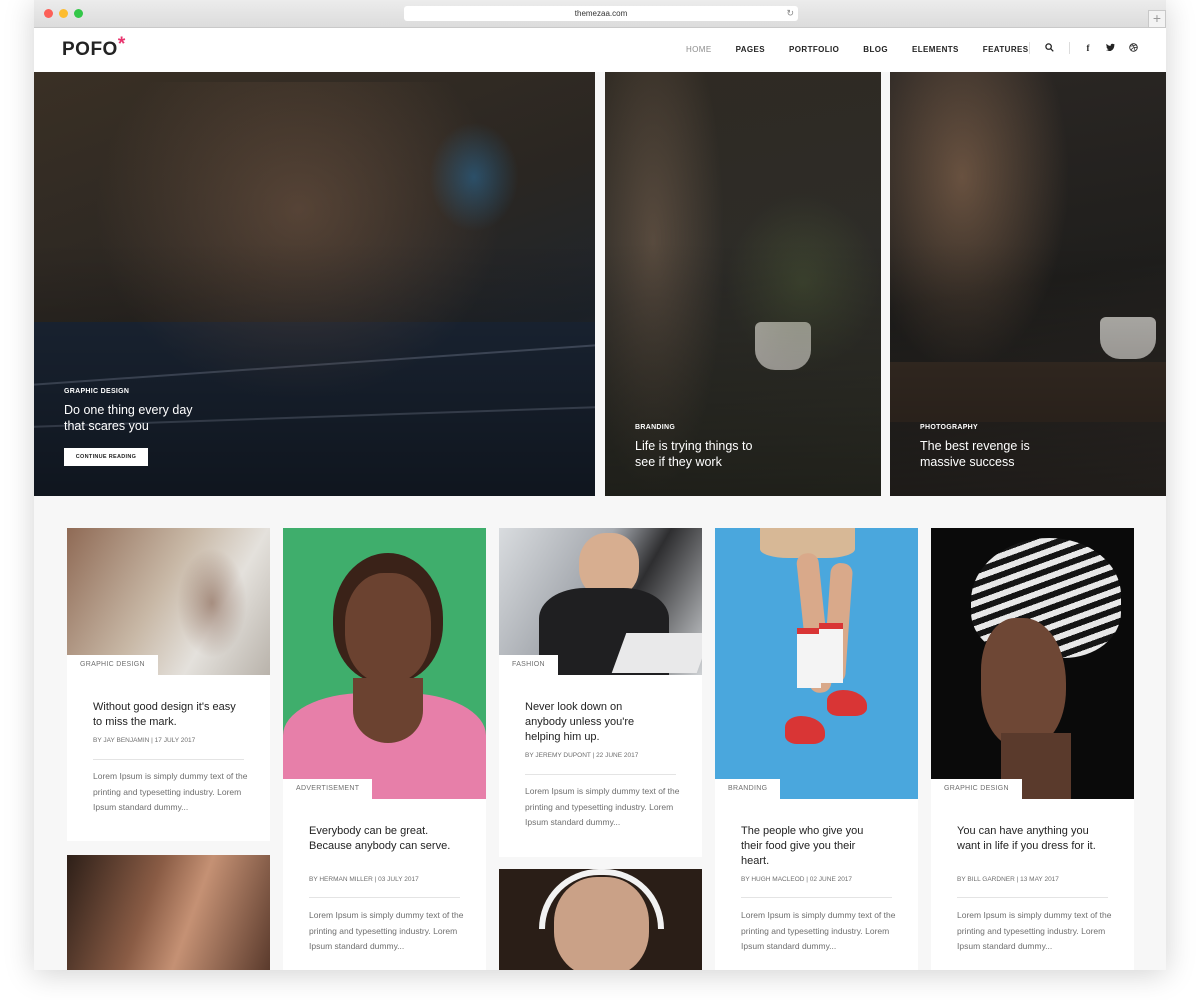 The height and width of the screenshot is (1000, 1200). What do you see at coordinates (48, 13) in the screenshot?
I see `close-window-button` at bounding box center [48, 13].